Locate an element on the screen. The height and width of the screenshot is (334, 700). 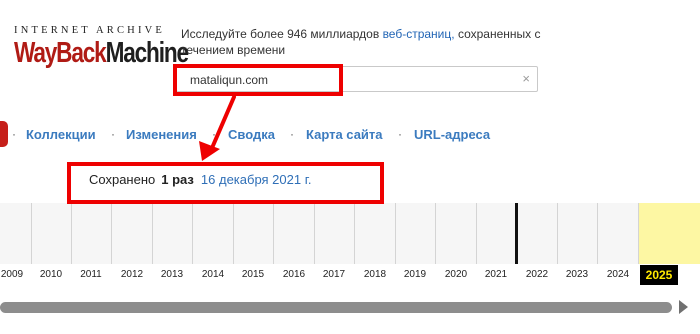
logo-internet-archive-text: INTERNET ARCHIVE is located at coordinates (90, 30).